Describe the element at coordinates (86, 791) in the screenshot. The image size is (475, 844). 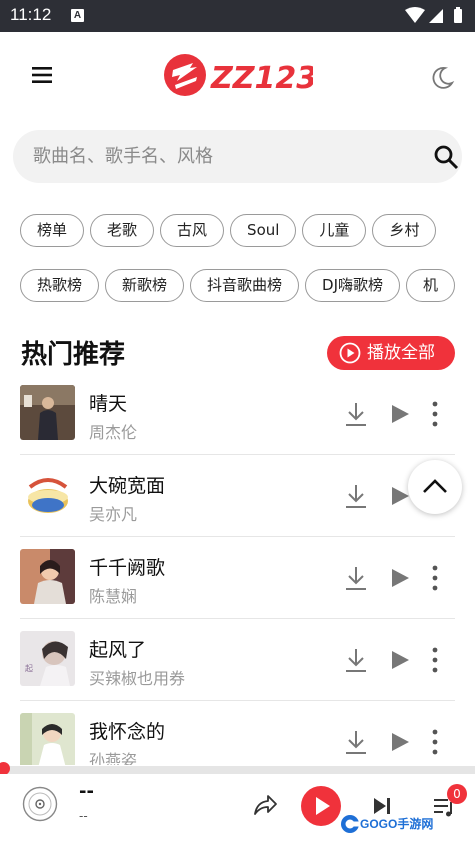
I see `now-playing-title: --` at that location.